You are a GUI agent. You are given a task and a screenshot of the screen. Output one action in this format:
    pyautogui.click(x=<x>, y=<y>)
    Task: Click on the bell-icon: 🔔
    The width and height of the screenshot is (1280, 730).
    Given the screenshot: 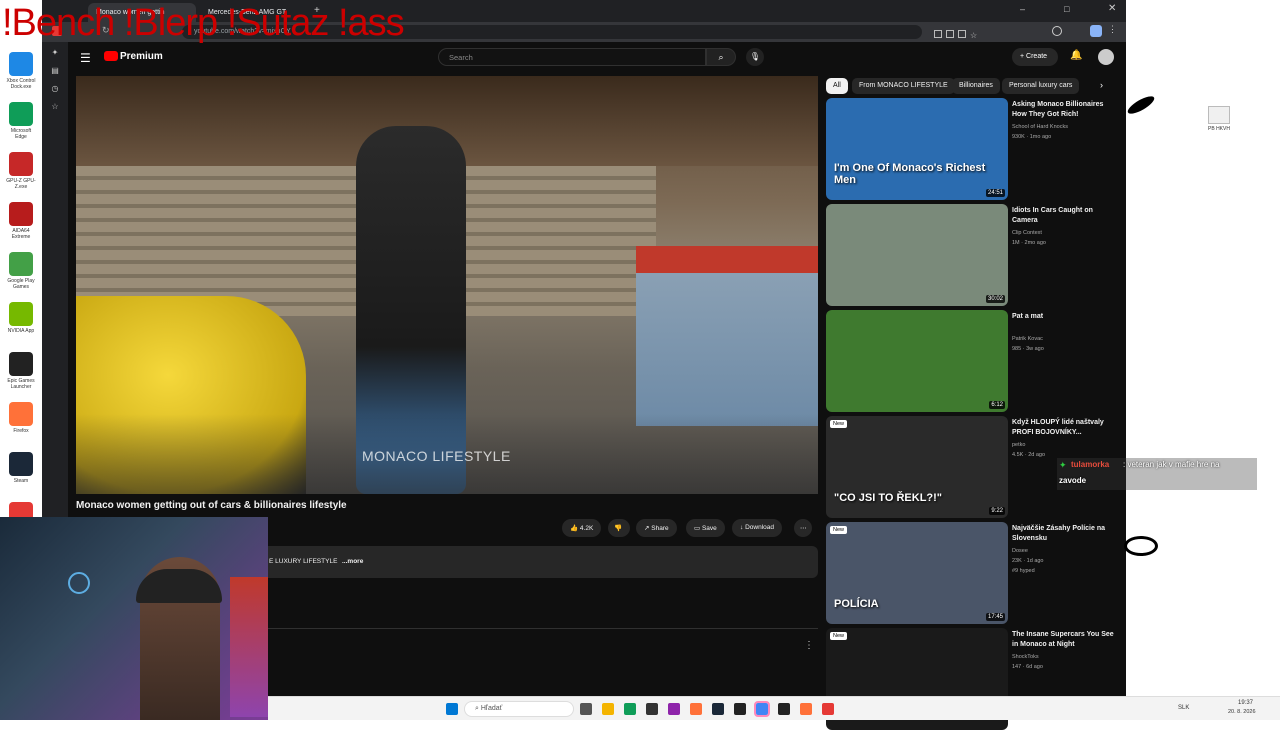 What is the action you would take?
    pyautogui.click(x=1076, y=55)
    